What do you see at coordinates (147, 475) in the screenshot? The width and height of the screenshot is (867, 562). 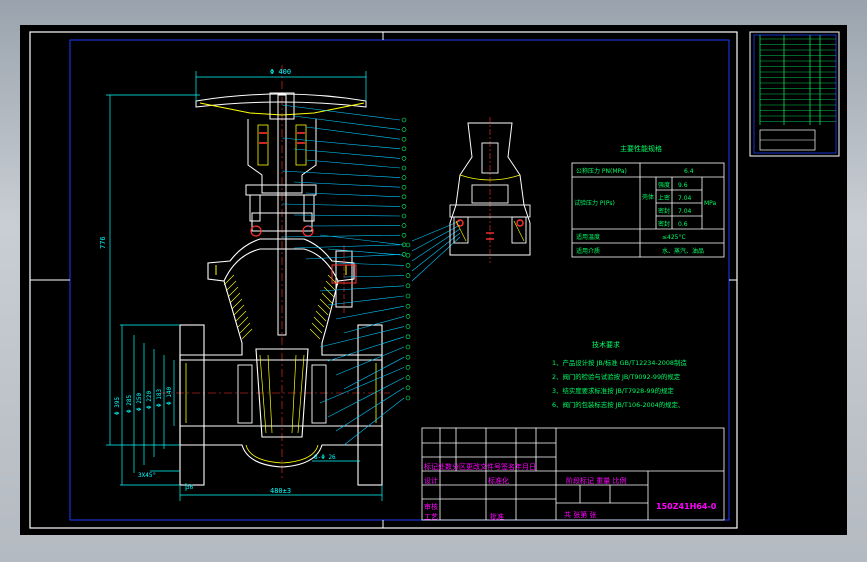 I see `dim-chamfer: 3X45°` at bounding box center [147, 475].